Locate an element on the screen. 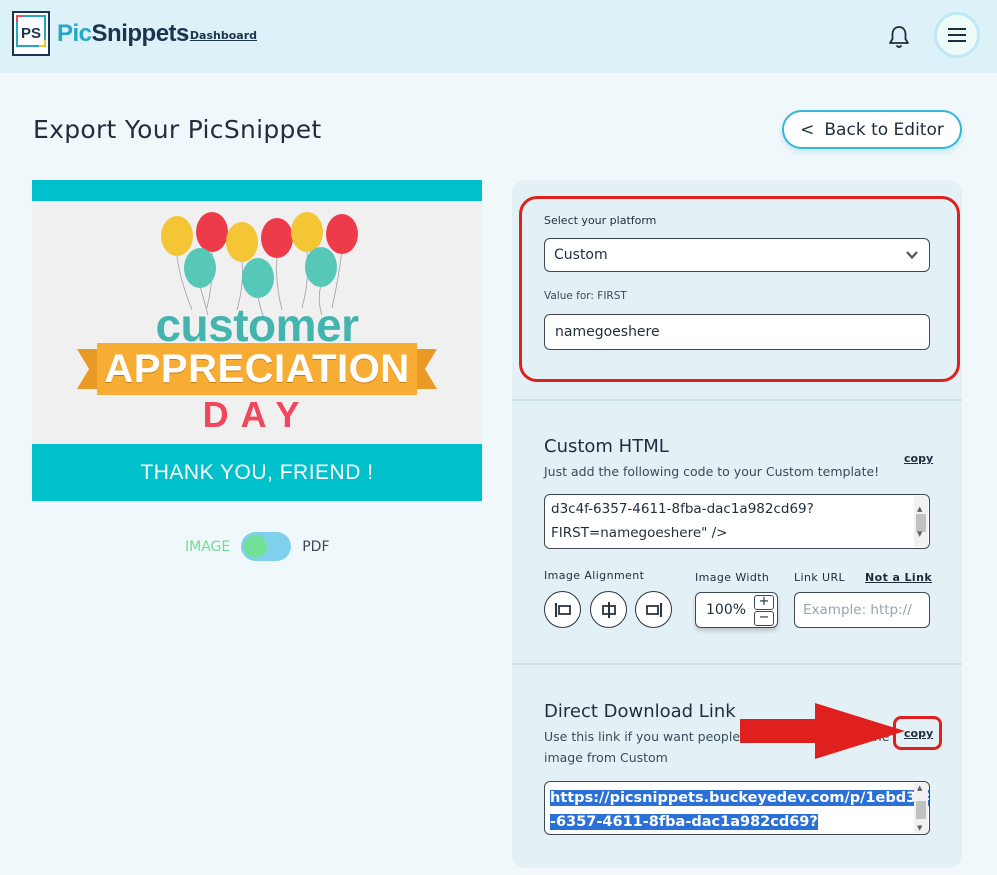 Image resolution: width=997 pixels, height=875 pixels. preview-appreciation-text: APPRECIATION is located at coordinates (257, 368).